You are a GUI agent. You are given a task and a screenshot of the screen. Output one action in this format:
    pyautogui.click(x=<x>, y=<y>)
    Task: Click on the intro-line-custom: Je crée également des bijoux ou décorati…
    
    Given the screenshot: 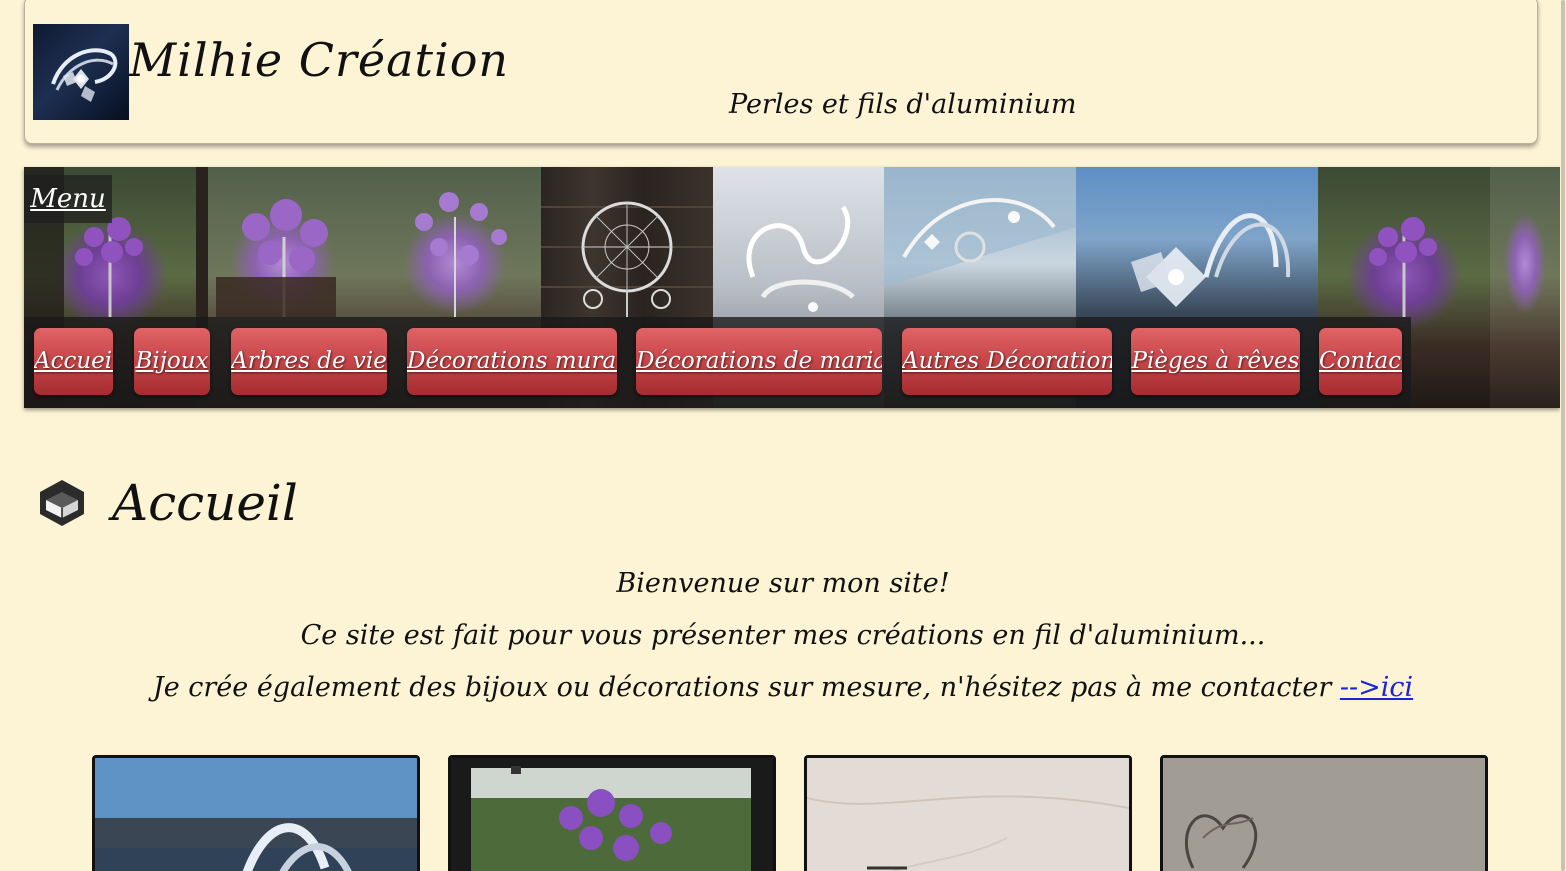 What is the action you would take?
    pyautogui.click(x=783, y=687)
    